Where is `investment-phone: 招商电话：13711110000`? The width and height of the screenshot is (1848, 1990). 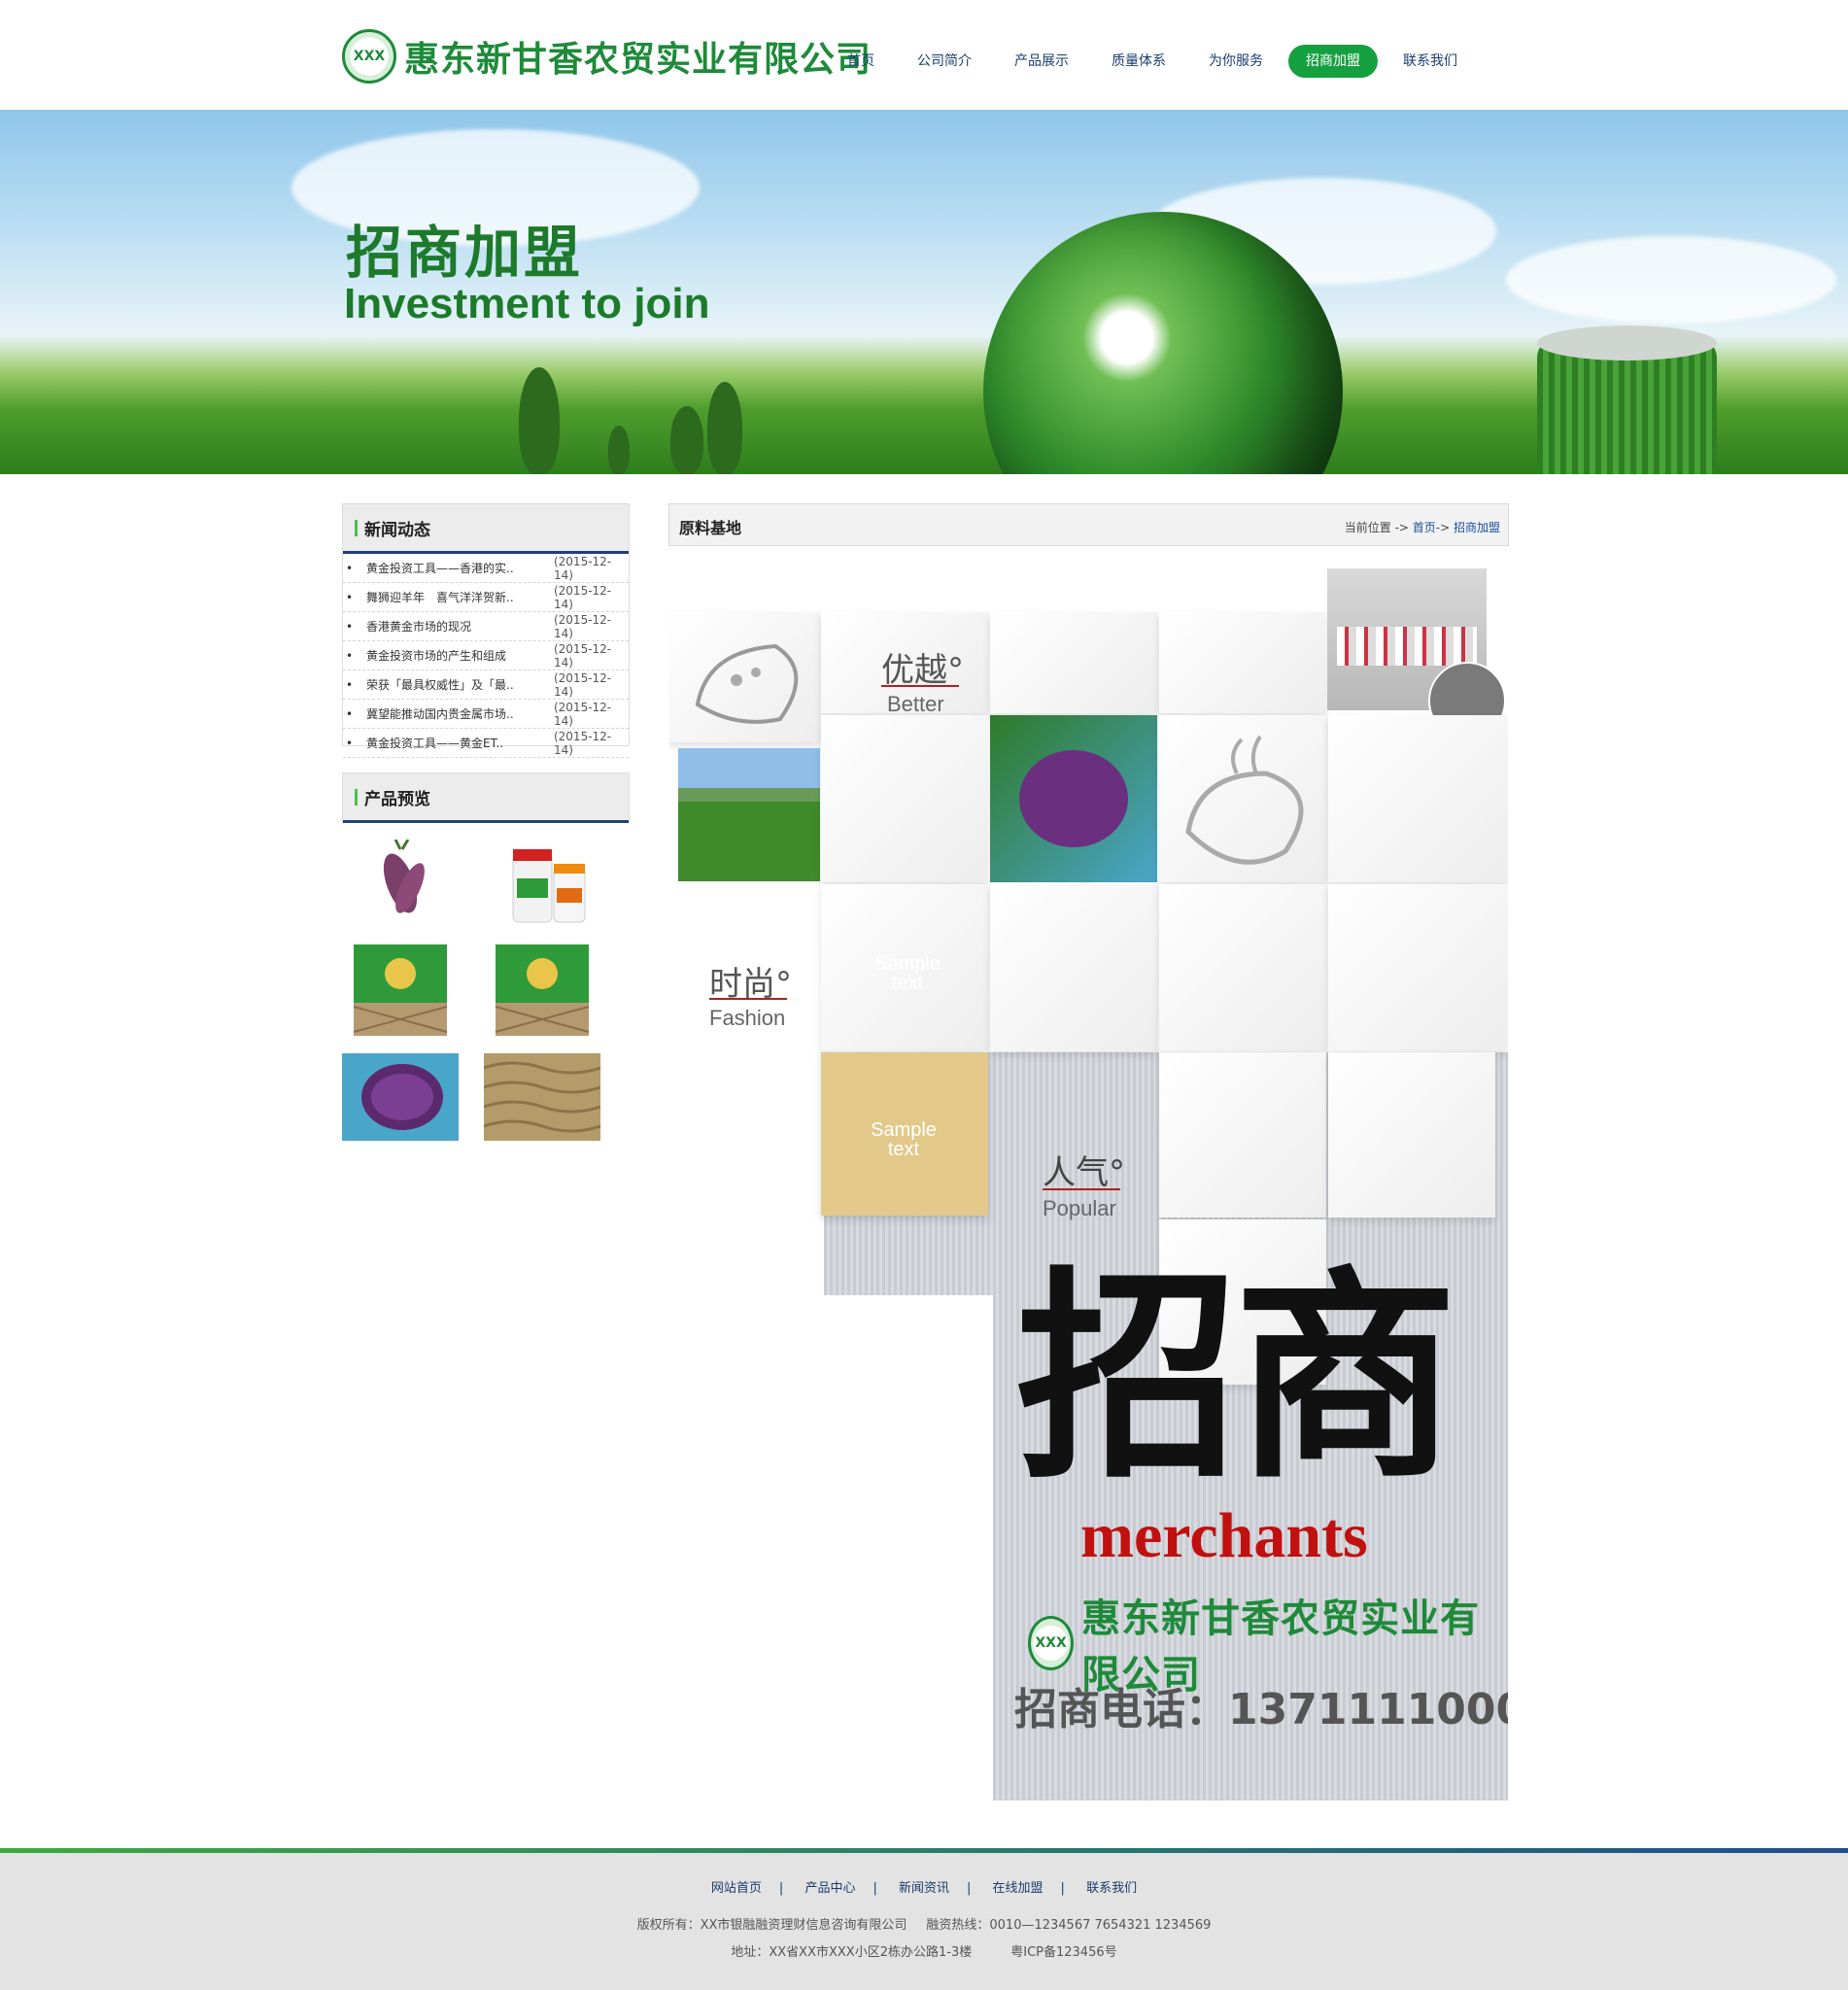
investment-phone: 招商电话：13711110000 is located at coordinates (1261, 1710).